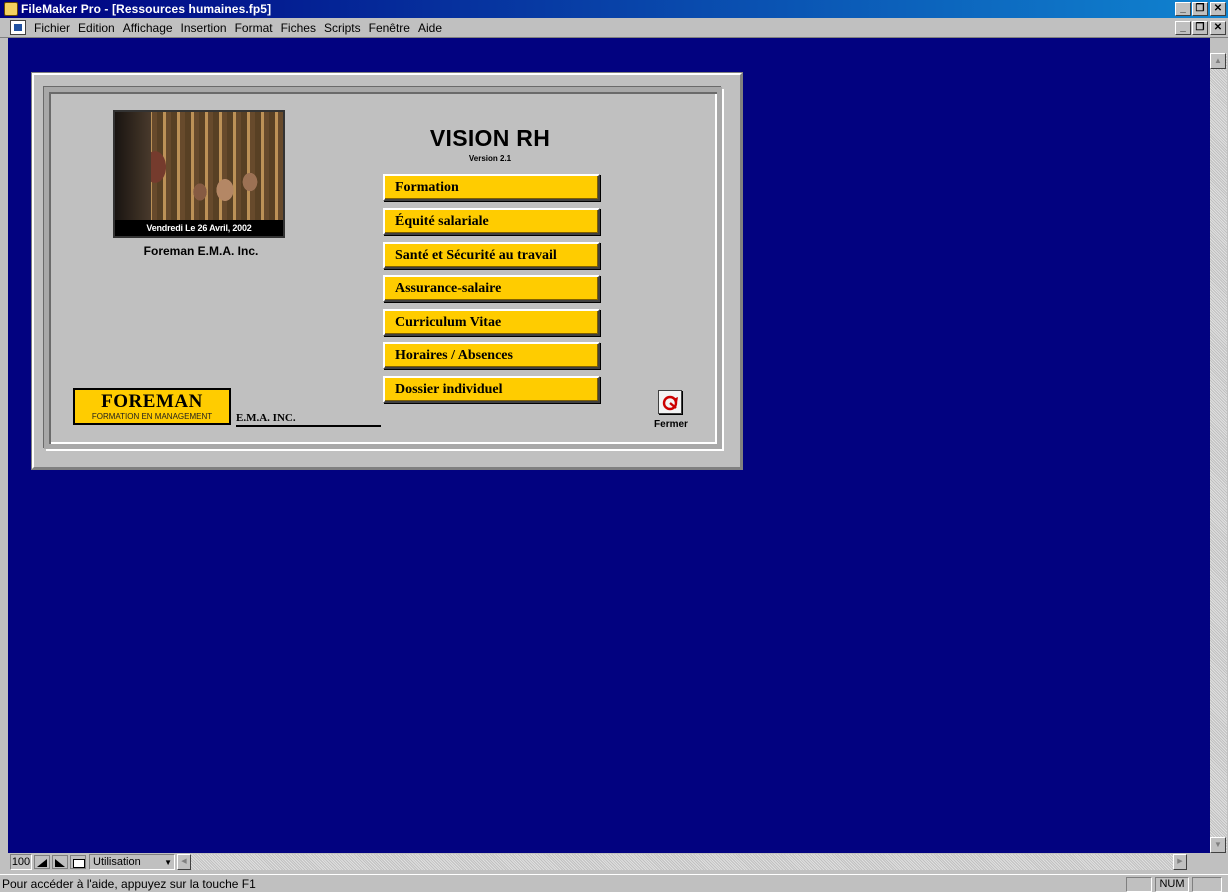 The width and height of the screenshot is (1228, 892). Describe the element at coordinates (342, 28) in the screenshot. I see `menu-scripts: Scripts` at that location.